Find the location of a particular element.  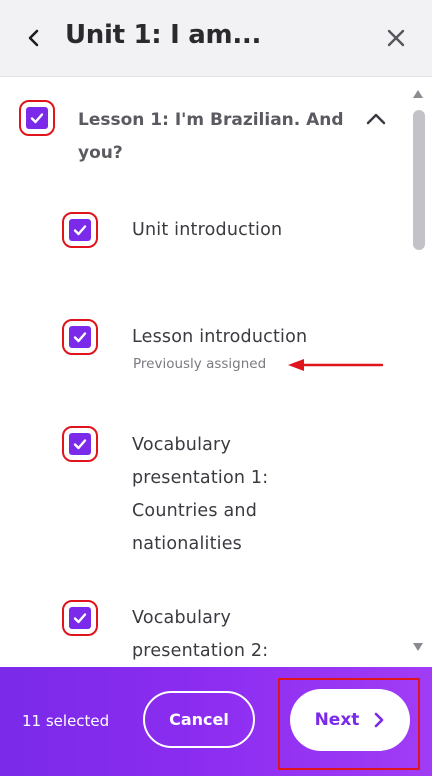

close-button is located at coordinates (396, 38).